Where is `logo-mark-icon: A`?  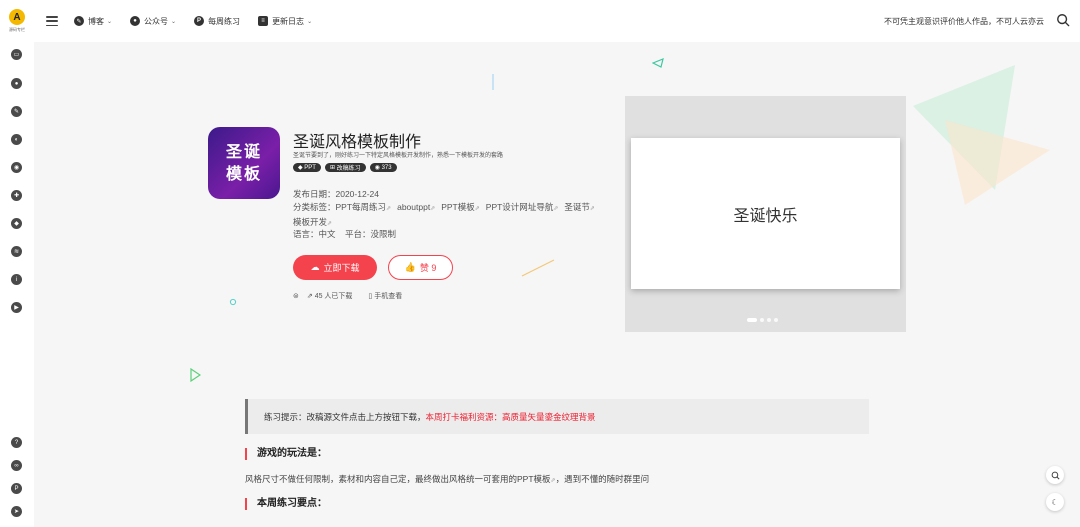 logo-mark-icon: A is located at coordinates (17, 17).